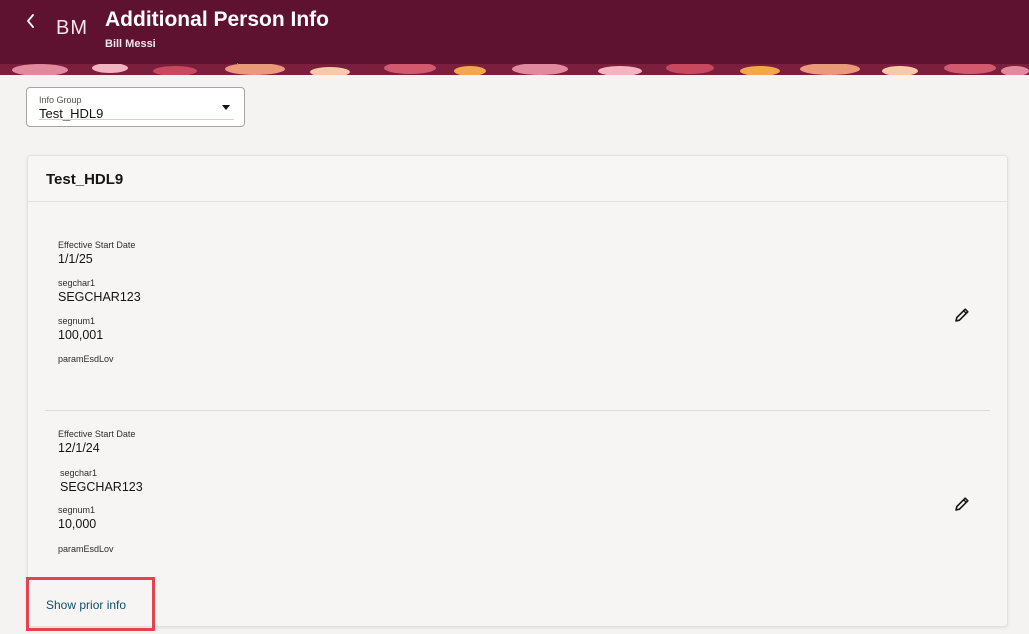 Image resolution: width=1029 pixels, height=634 pixels. I want to click on effective-start-date-value: 12/1/24, so click(79, 448).